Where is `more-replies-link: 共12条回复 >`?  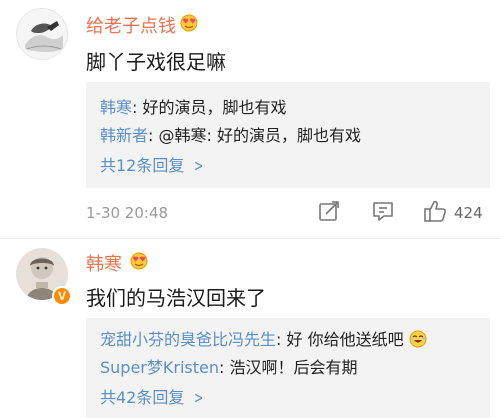
more-replies-link: 共12条回复 > is located at coordinates (153, 164).